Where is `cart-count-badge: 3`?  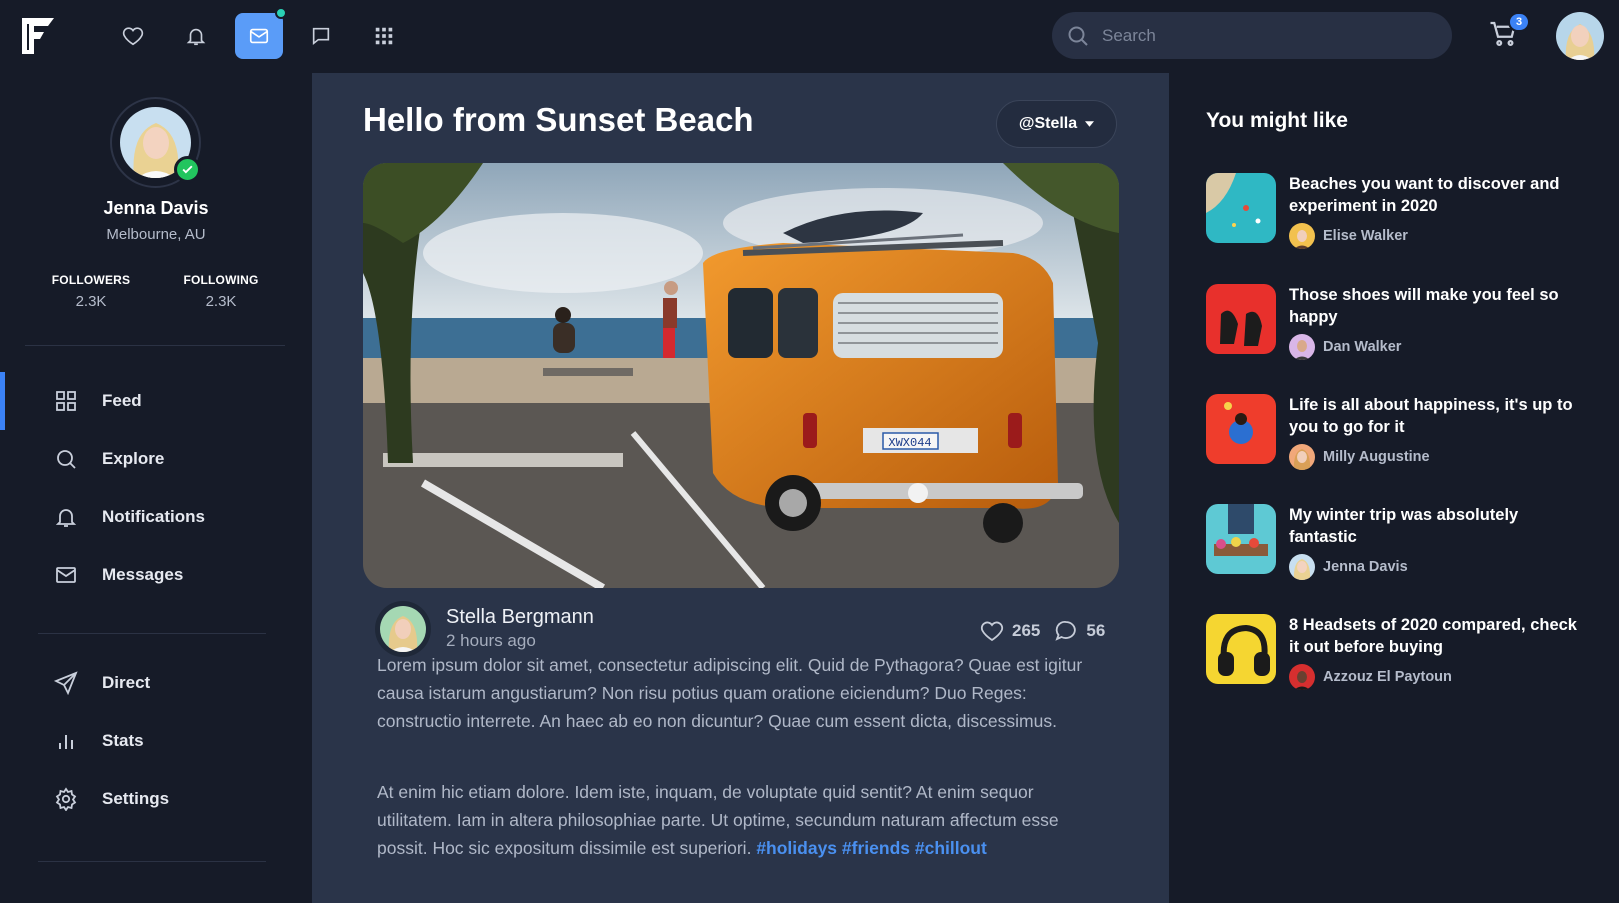 cart-count-badge: 3 is located at coordinates (1519, 22).